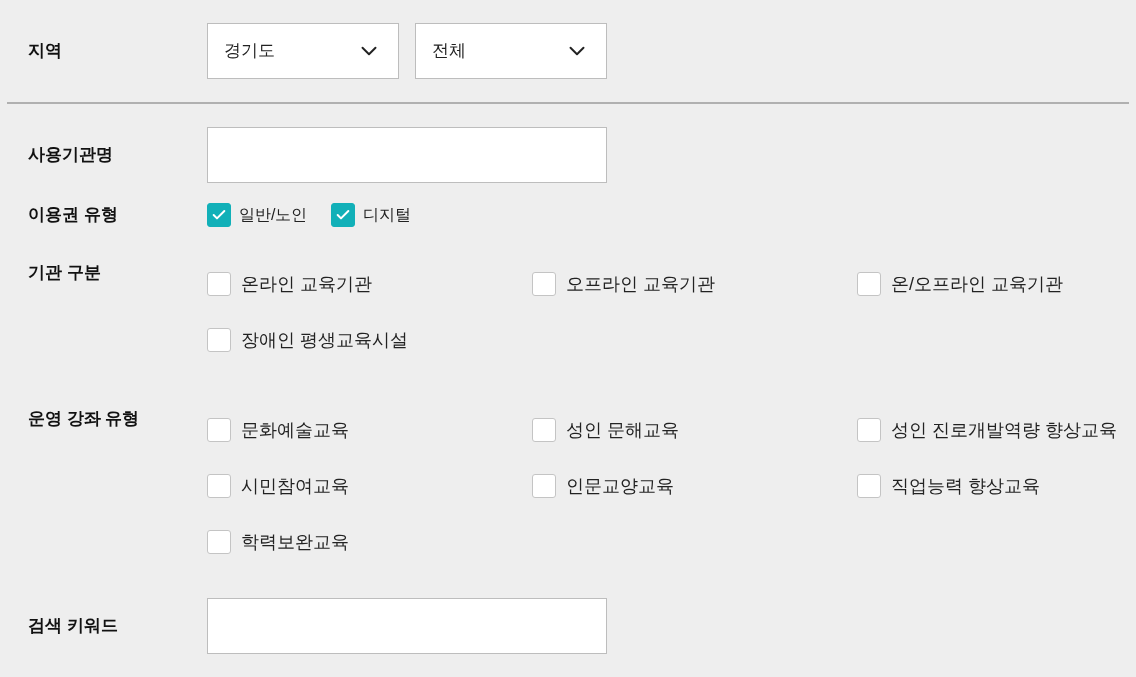 The image size is (1136, 677). Describe the element at coordinates (295, 542) in the screenshot. I see `option-label: 학력보완교육` at that location.